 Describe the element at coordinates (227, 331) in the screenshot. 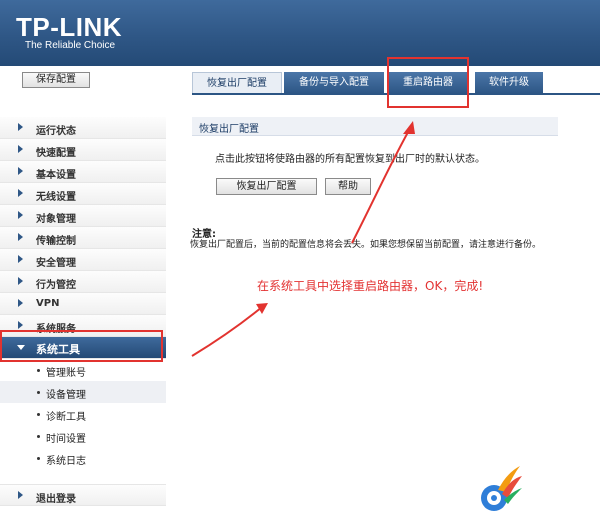

I see `arrow-to-system-tools` at that location.